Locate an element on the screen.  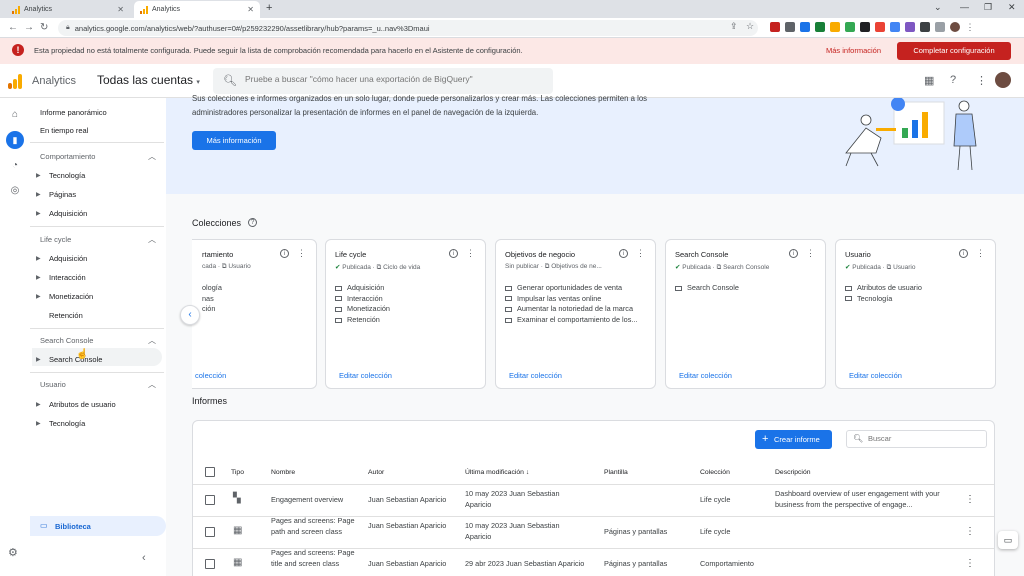
nav-item-user-attributes: ▶ Atributos de usuario is located at coordinates (76, 404).